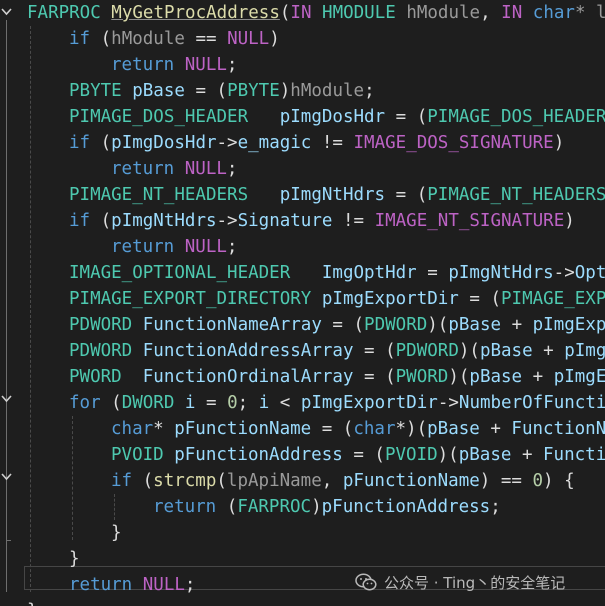  I want to click on code-token: DWORD, so click(153, 403).